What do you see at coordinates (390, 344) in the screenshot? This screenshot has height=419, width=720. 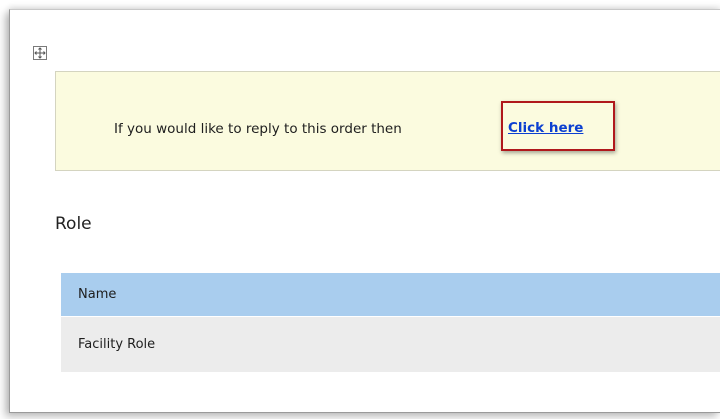 I see `table-row: Facility Role` at bounding box center [390, 344].